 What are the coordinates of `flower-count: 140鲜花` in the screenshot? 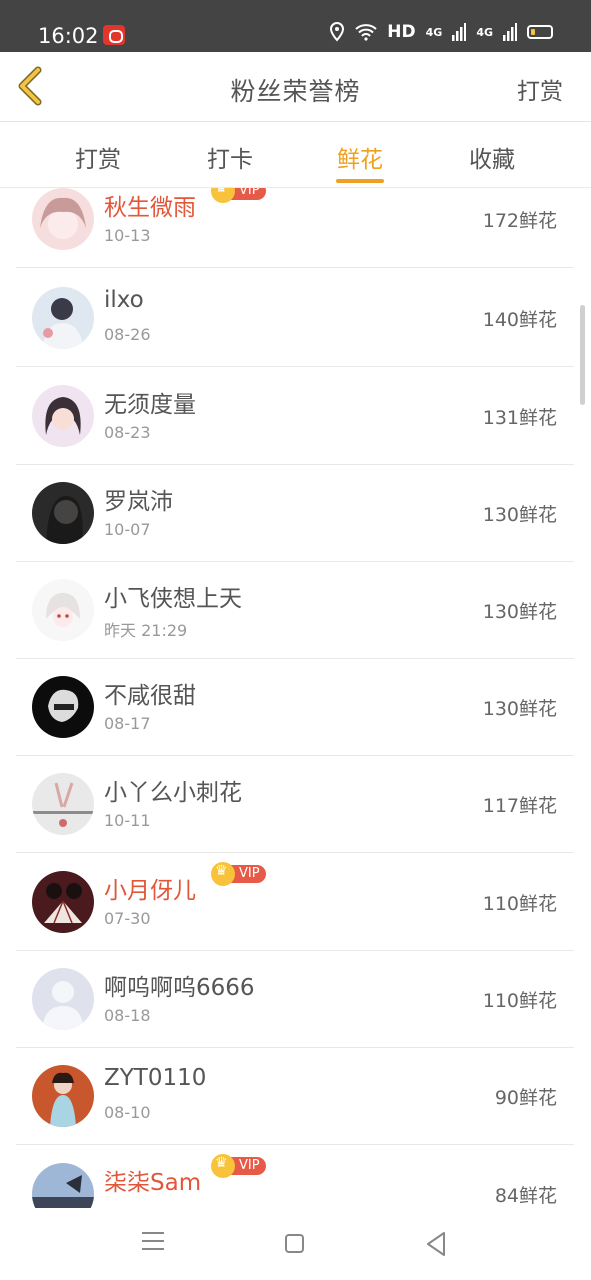 It's located at (519, 320).